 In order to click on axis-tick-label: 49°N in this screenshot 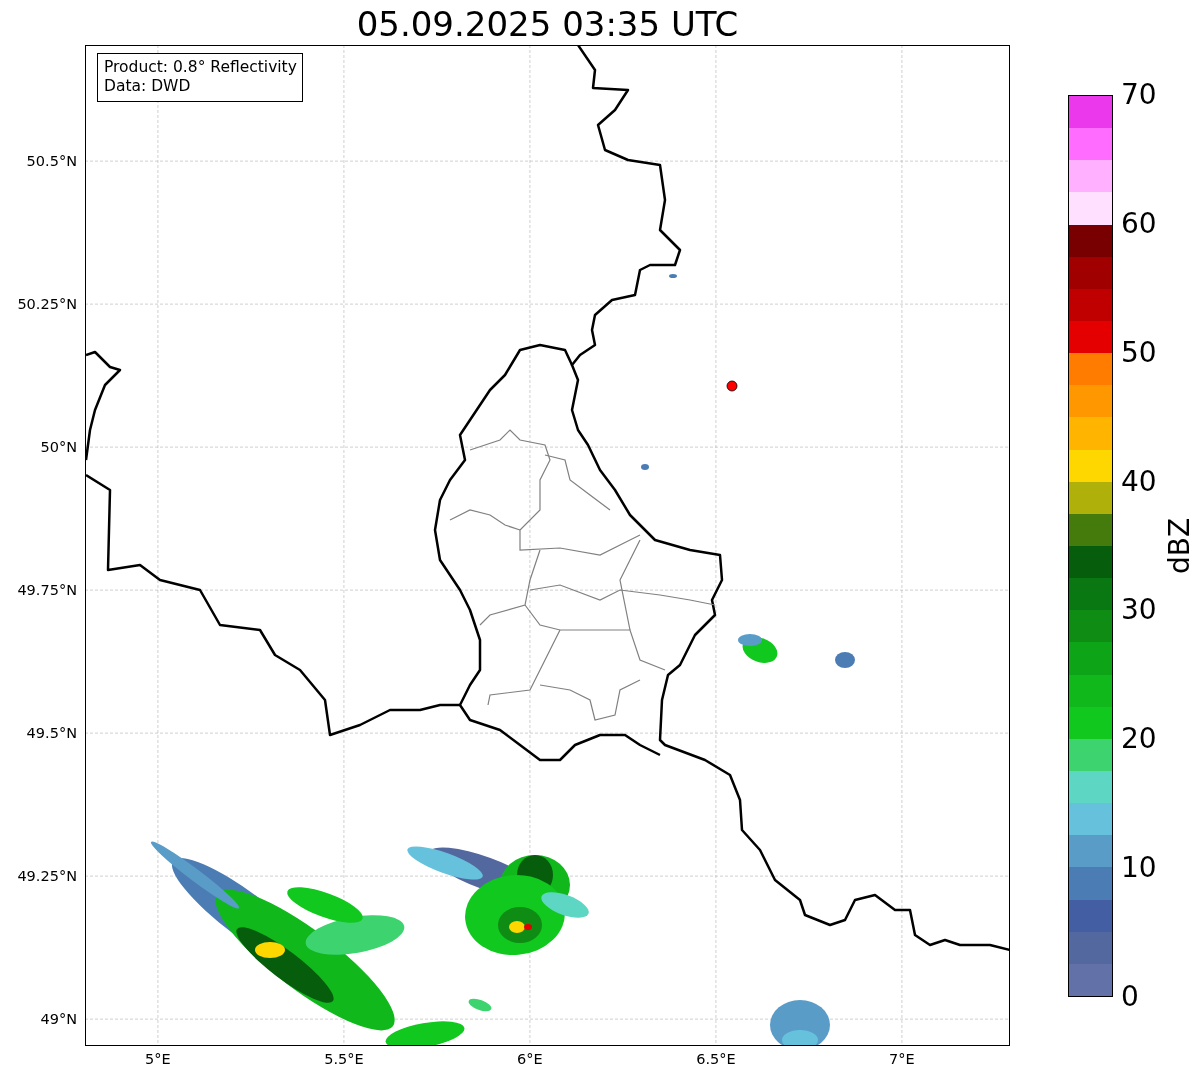, I will do `click(58, 1019)`.